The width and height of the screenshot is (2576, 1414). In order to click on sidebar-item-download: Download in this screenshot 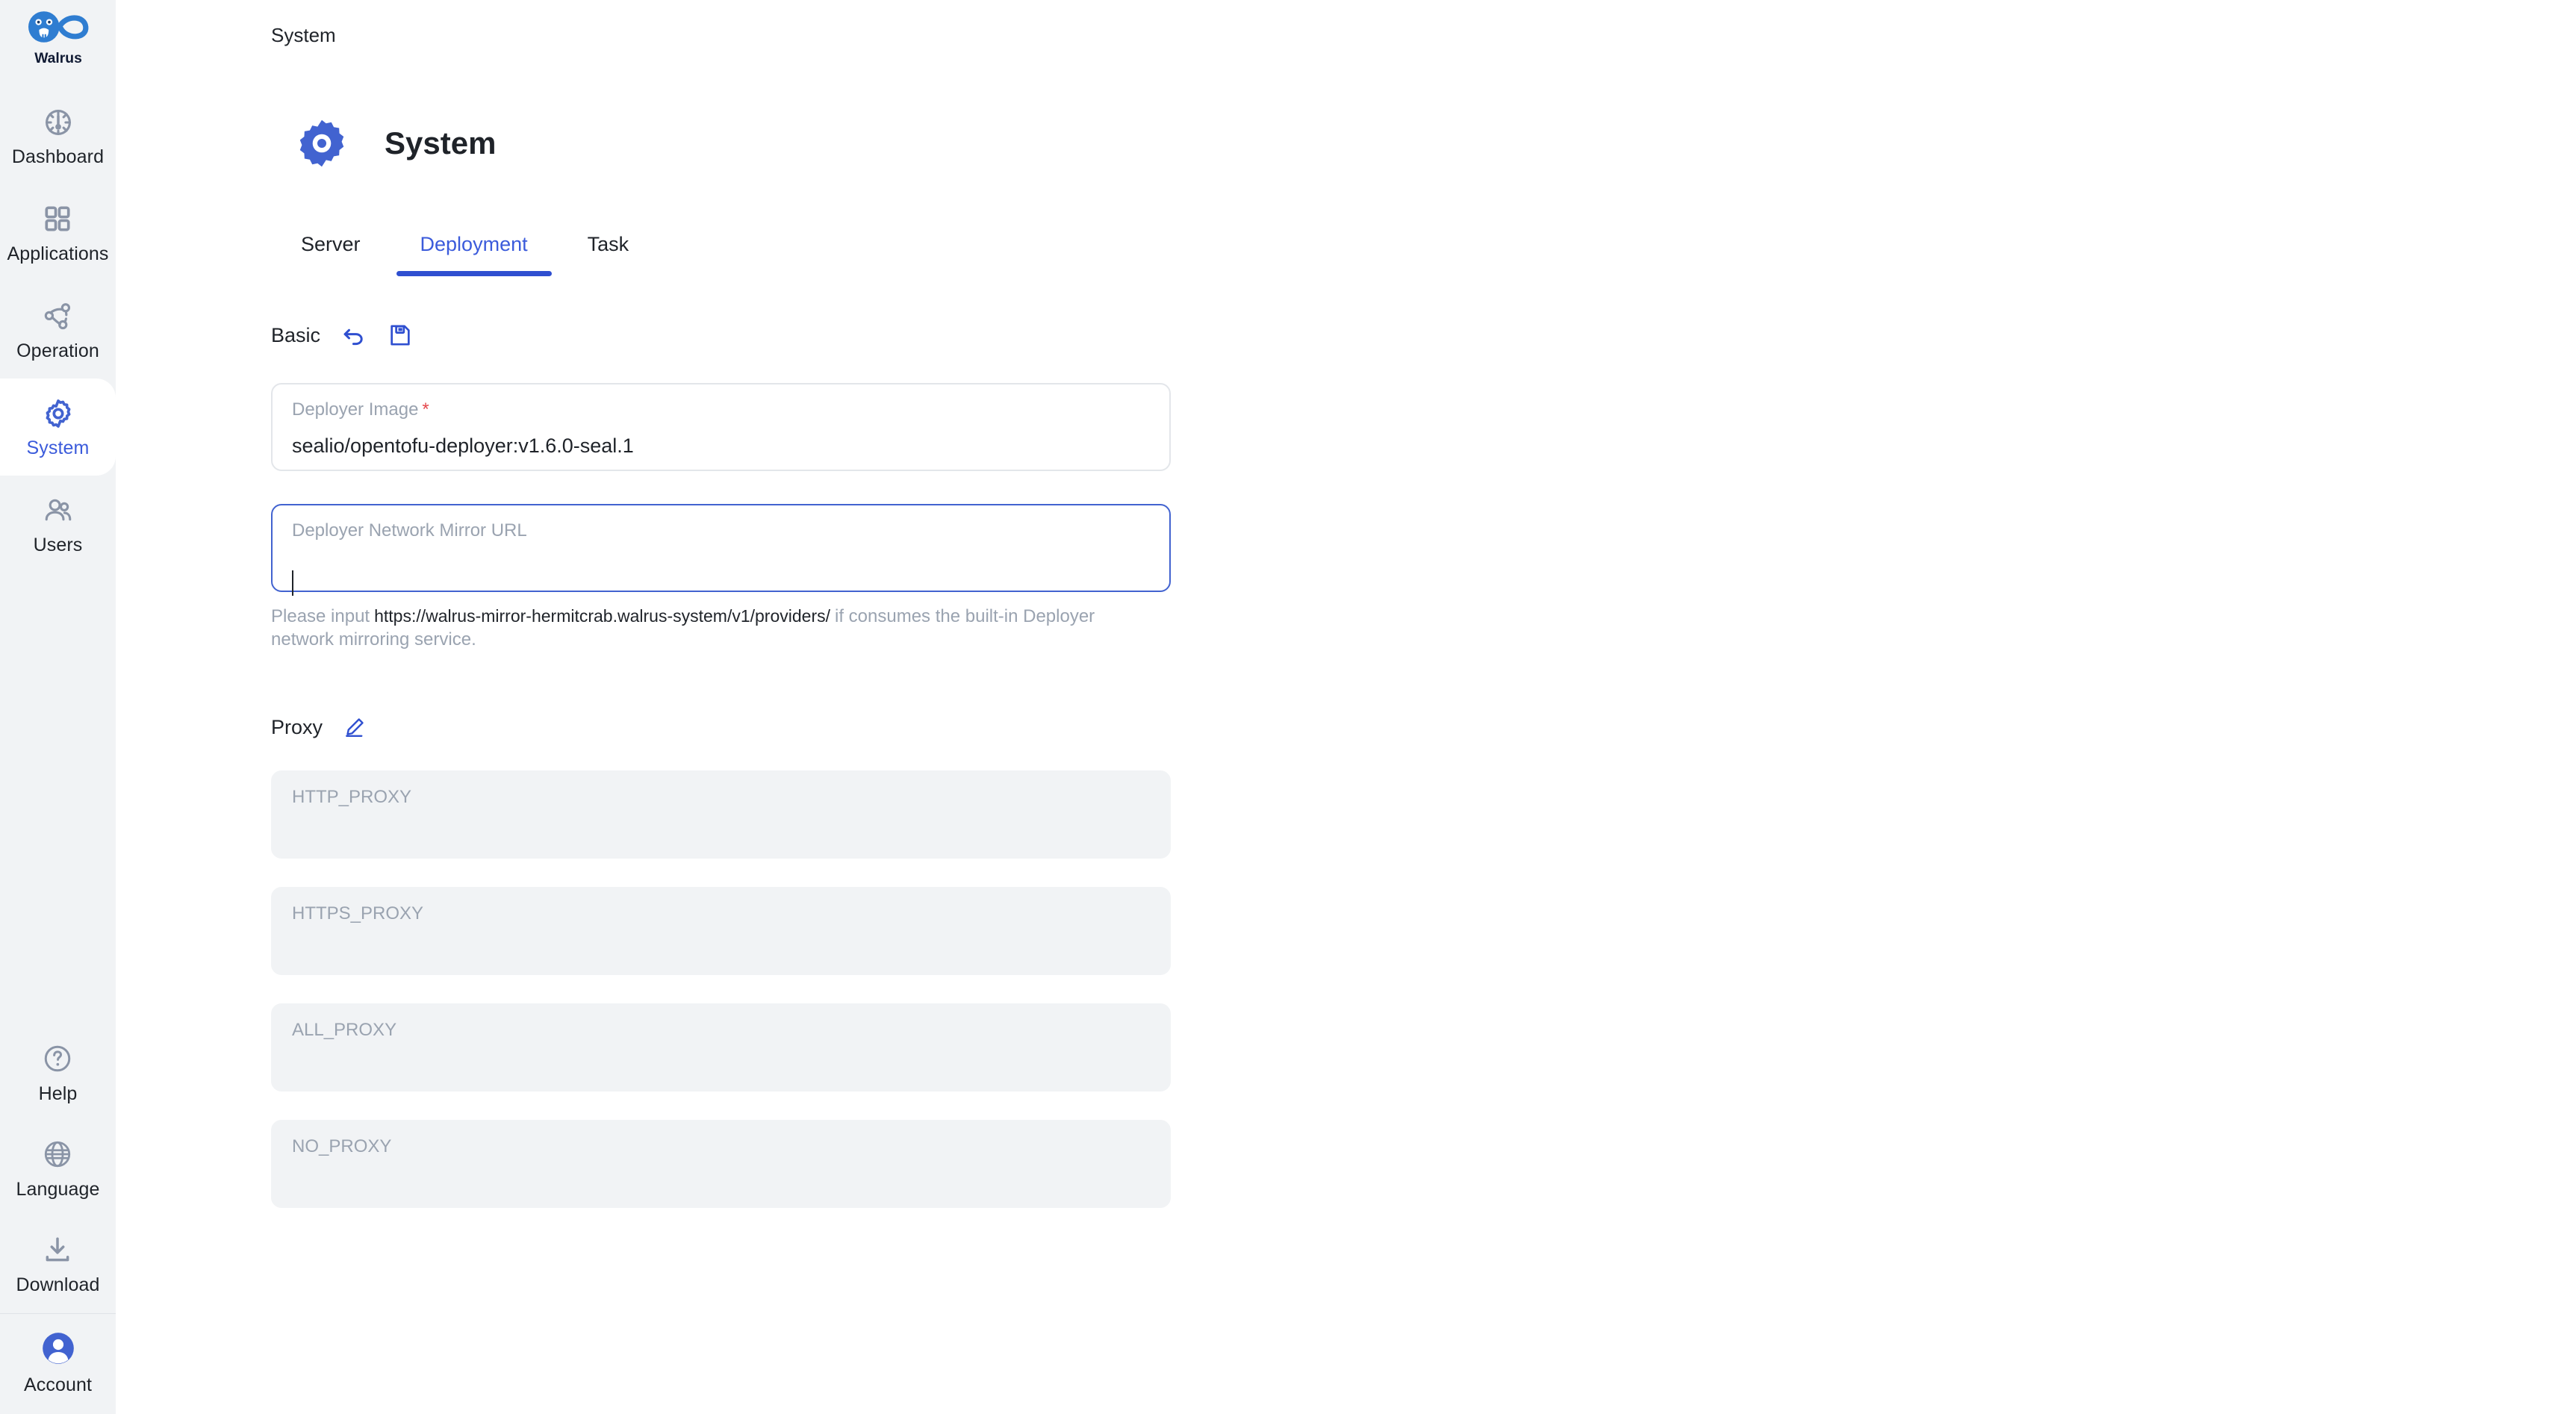, I will do `click(58, 1264)`.